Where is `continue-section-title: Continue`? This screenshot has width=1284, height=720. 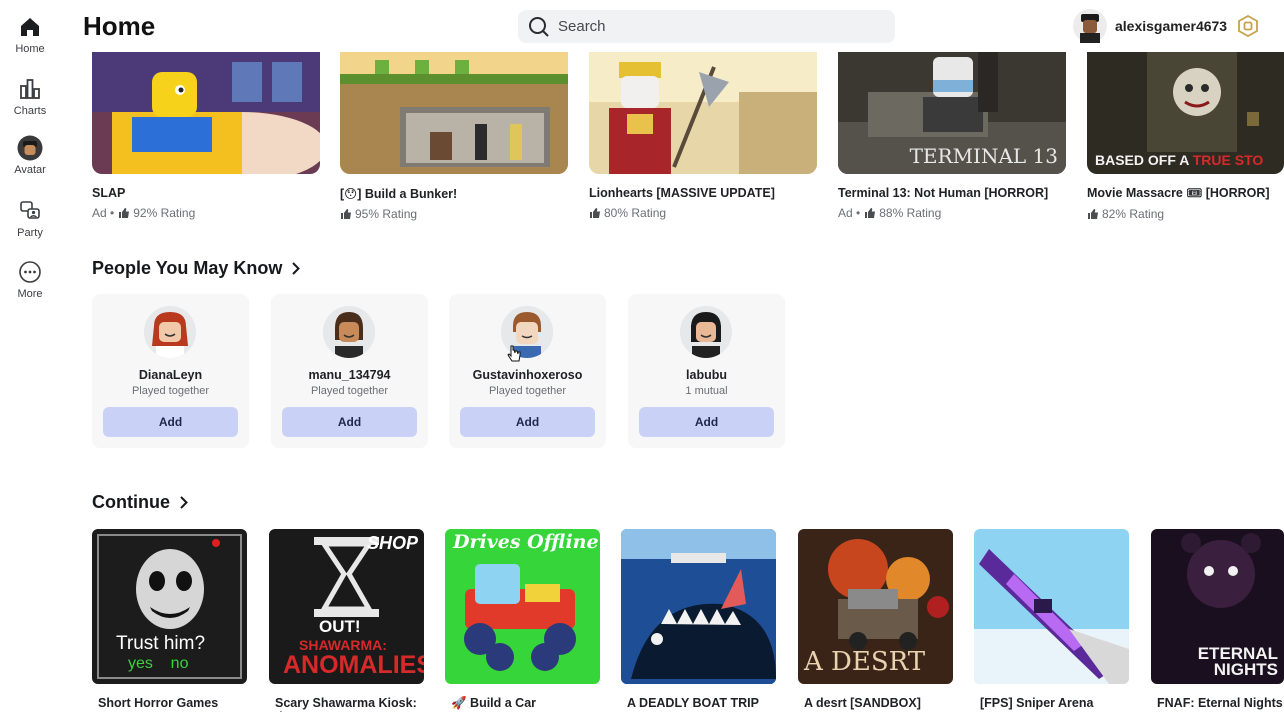 continue-section-title: Continue is located at coordinates (140, 502).